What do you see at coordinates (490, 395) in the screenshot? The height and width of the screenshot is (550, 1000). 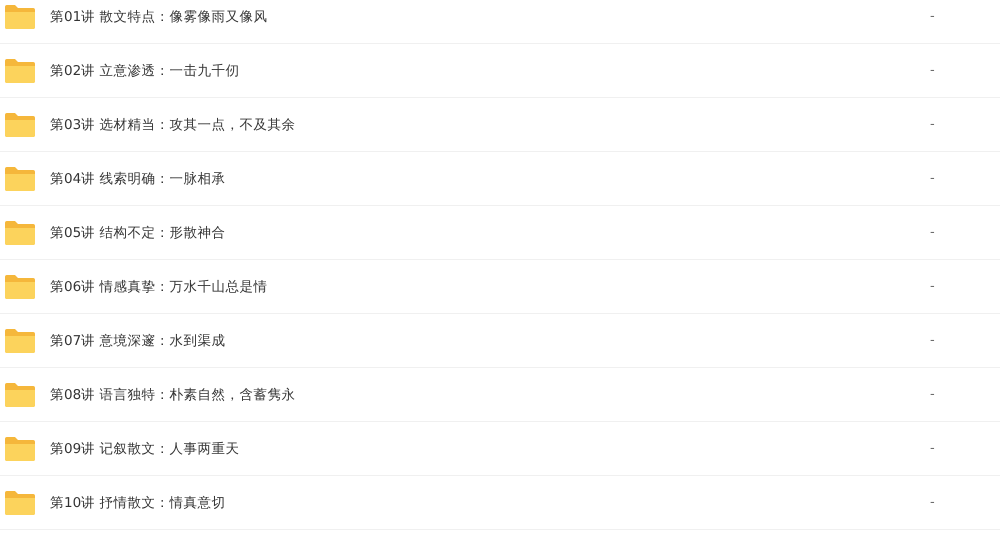 I see `folder-name: 第08讲 语言独特：朴素自然，含蓄隽永` at bounding box center [490, 395].